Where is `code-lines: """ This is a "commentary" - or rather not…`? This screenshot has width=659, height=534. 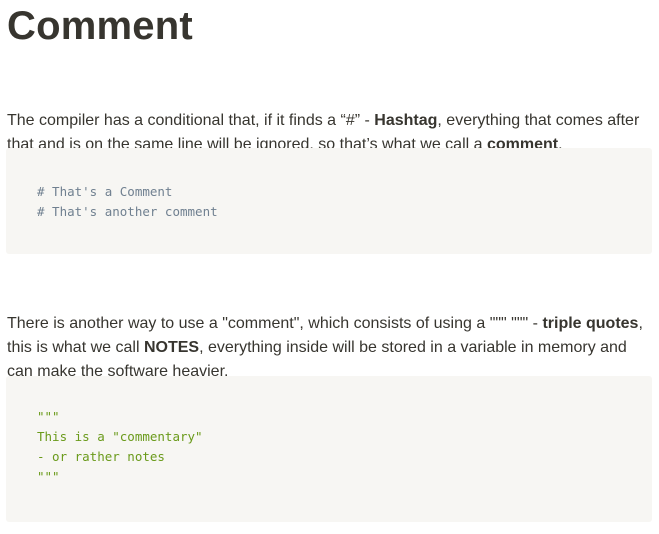
code-lines: """ This is a "commentary" - or rather not… is located at coordinates (120, 447).